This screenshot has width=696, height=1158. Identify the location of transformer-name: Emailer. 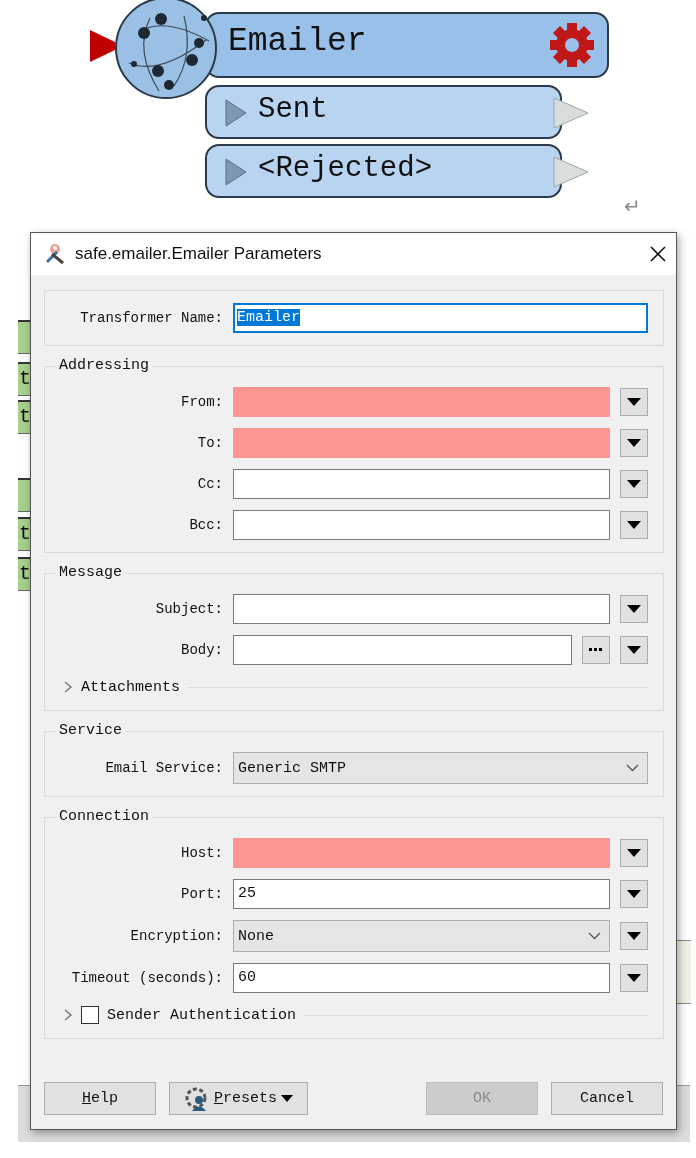
(297, 42).